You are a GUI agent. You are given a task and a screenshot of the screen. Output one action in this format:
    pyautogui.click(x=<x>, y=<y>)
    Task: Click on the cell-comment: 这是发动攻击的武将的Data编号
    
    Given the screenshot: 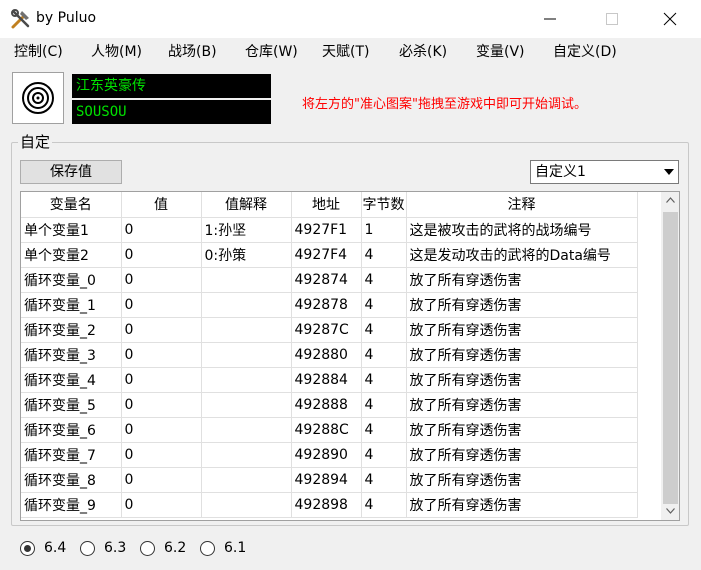 What is the action you would take?
    pyautogui.click(x=522, y=255)
    